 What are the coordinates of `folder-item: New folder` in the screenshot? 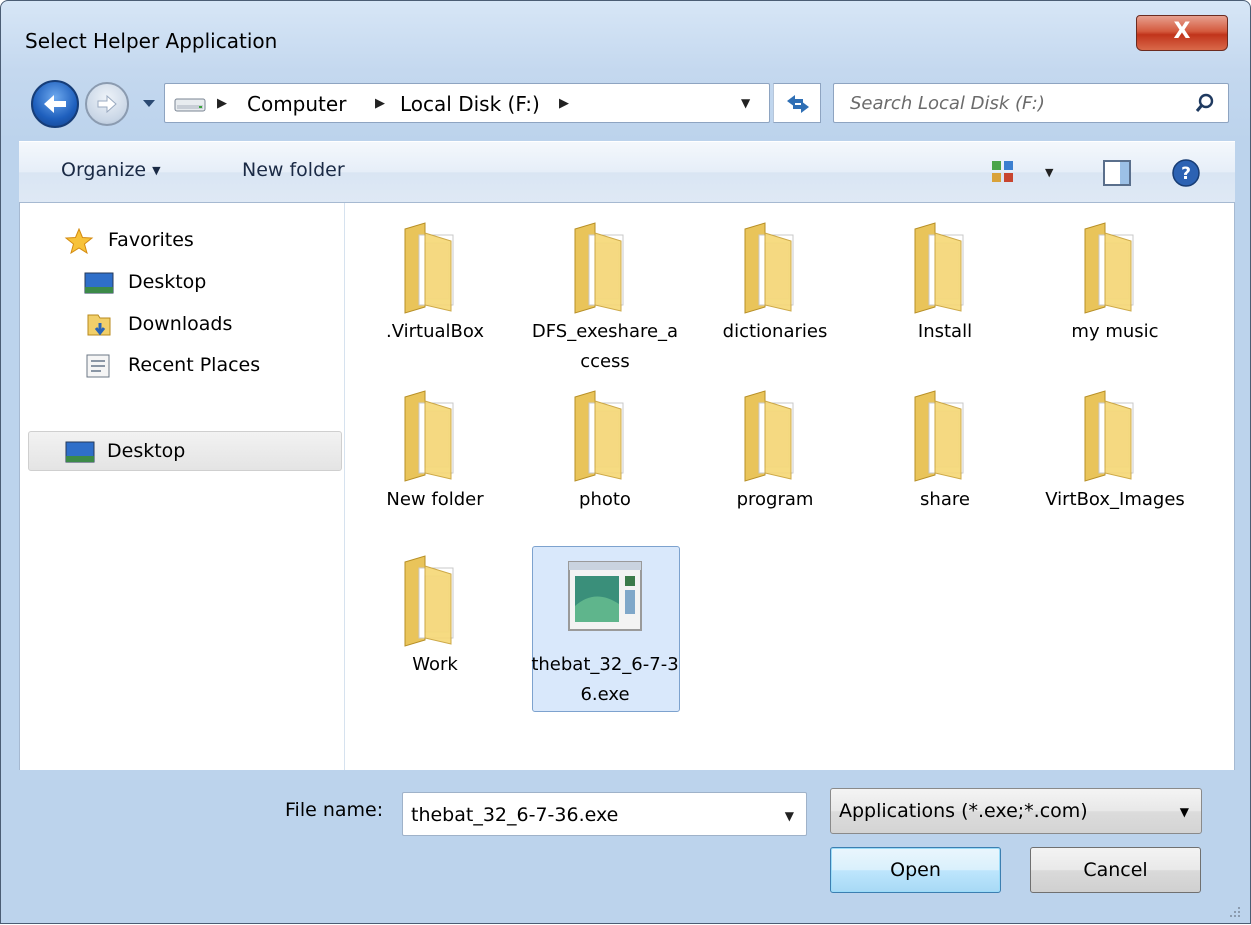 It's located at (435, 449).